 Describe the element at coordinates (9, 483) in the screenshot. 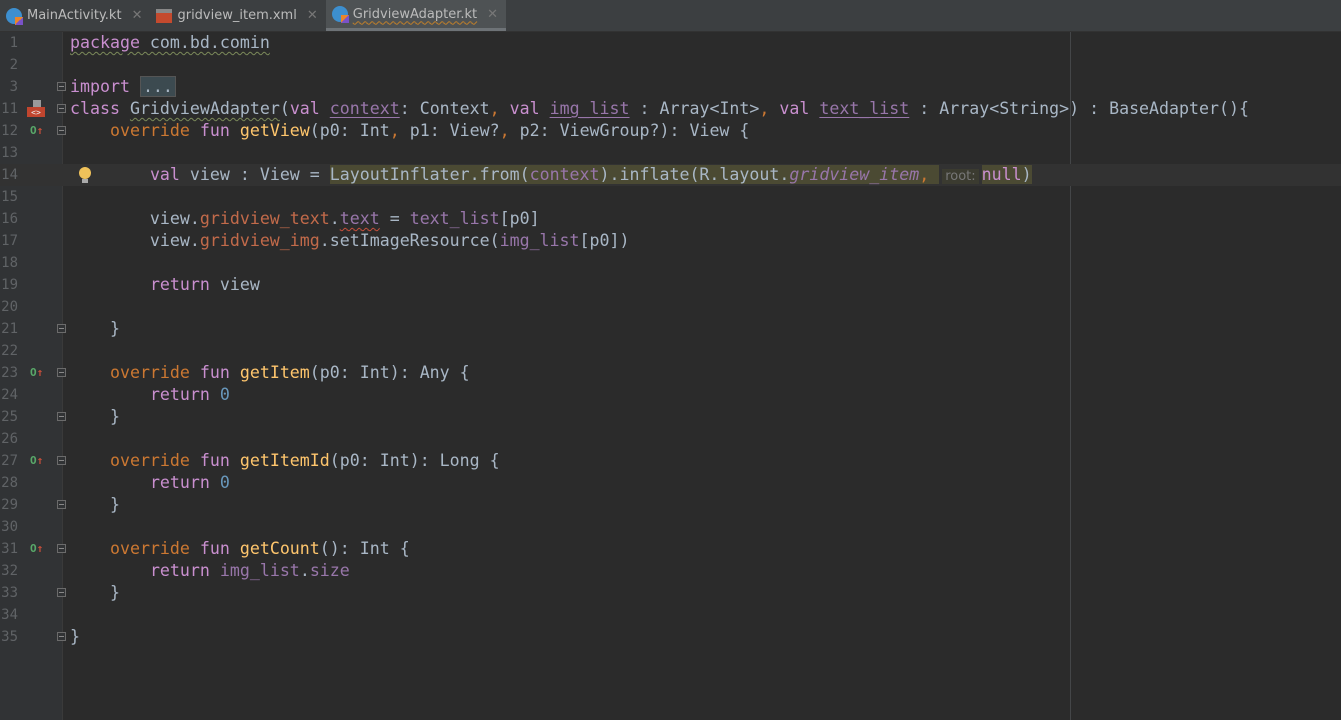

I see `line-number: 28` at that location.